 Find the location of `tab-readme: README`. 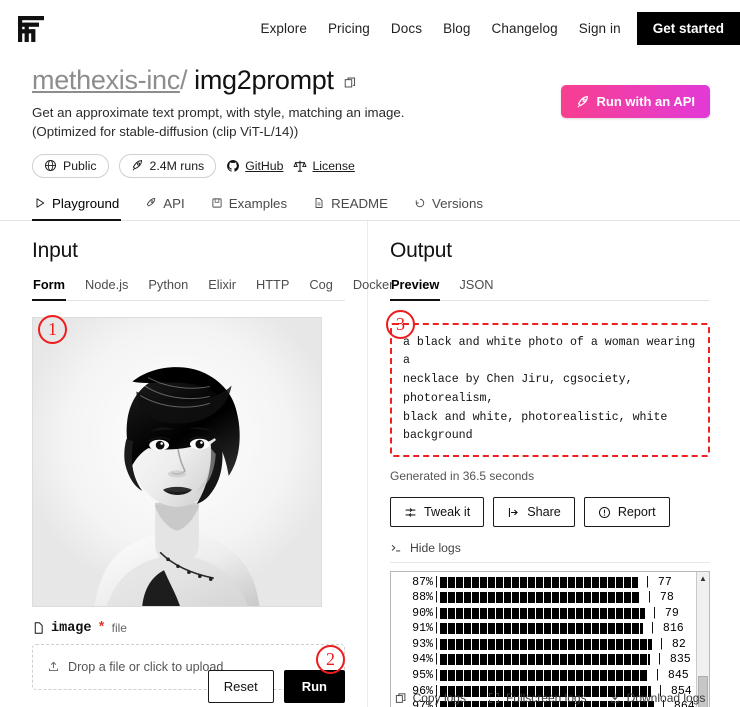

tab-readme: README is located at coordinates (350, 208).